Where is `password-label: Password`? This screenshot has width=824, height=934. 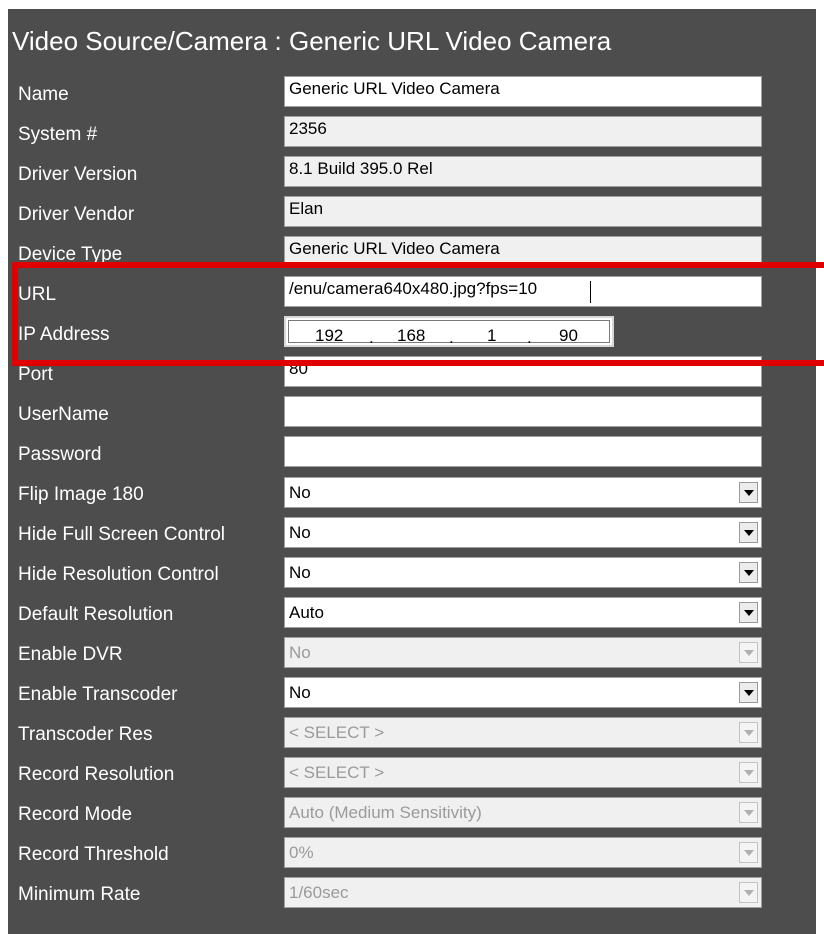
password-label: Password is located at coordinates (60, 454).